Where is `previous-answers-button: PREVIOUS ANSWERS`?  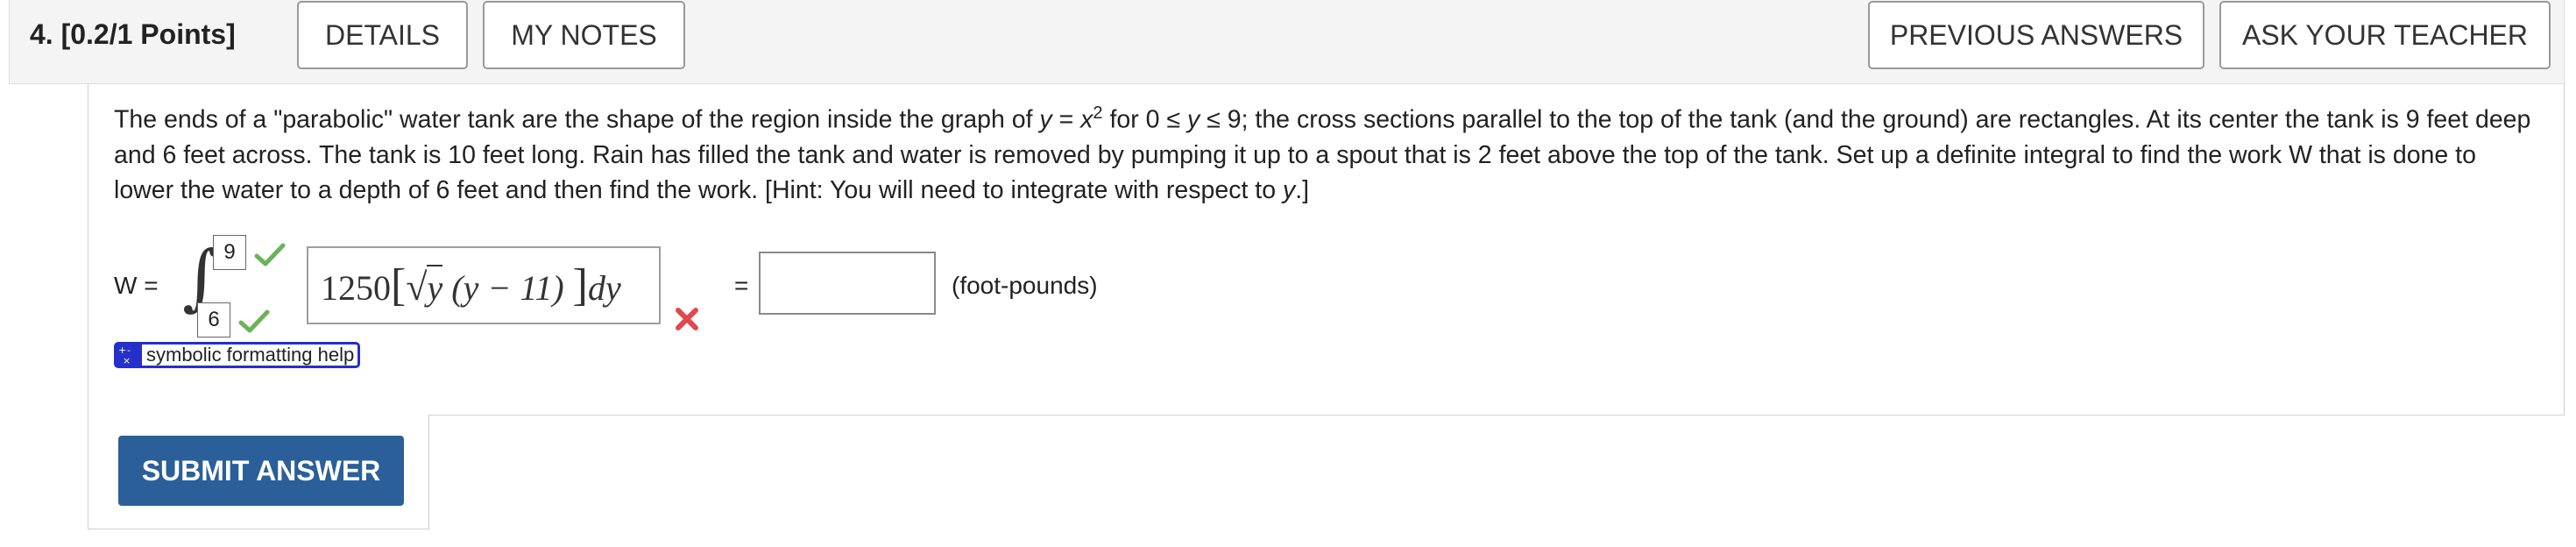
previous-answers-button: PREVIOUS ANSWERS is located at coordinates (2036, 35).